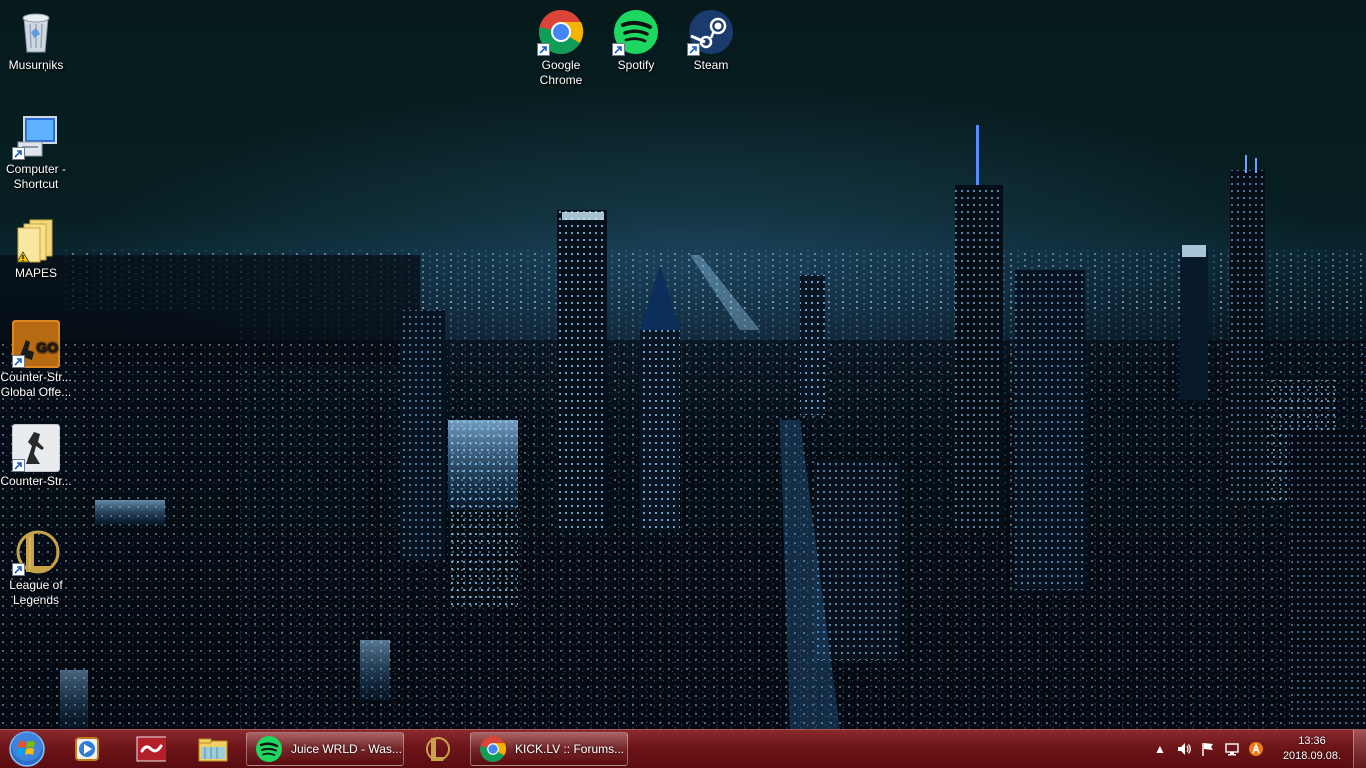 The width and height of the screenshot is (1366, 768). I want to click on desktop-icon-computer-shortcut: Computer - Shortcut, so click(37, 152).